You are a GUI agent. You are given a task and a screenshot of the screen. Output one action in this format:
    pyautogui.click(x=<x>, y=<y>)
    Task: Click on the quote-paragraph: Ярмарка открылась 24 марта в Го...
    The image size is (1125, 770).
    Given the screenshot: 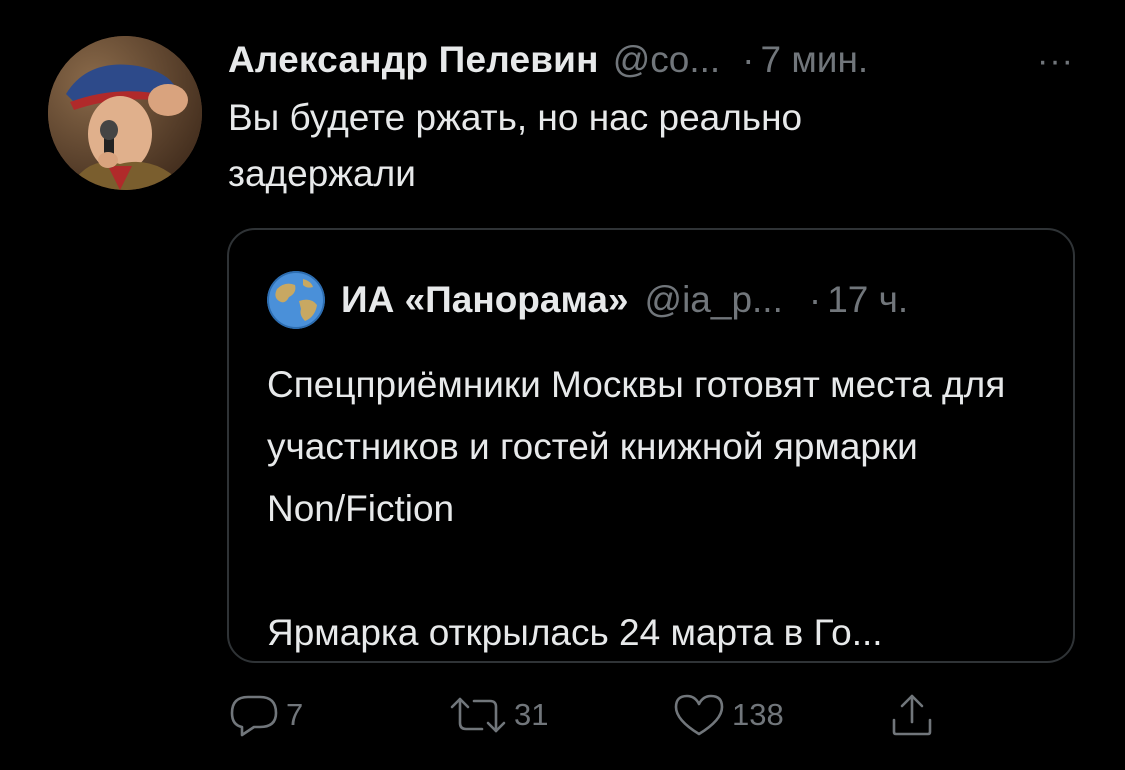 What is the action you would take?
    pyautogui.click(x=575, y=632)
    